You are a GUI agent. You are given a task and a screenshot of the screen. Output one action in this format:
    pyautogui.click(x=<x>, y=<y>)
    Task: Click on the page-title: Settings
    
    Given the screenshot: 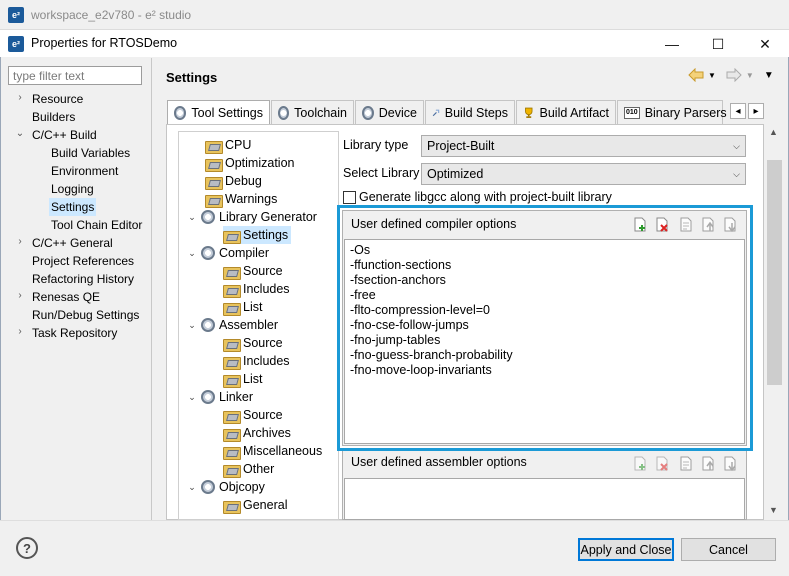 What is the action you would take?
    pyautogui.click(x=192, y=77)
    